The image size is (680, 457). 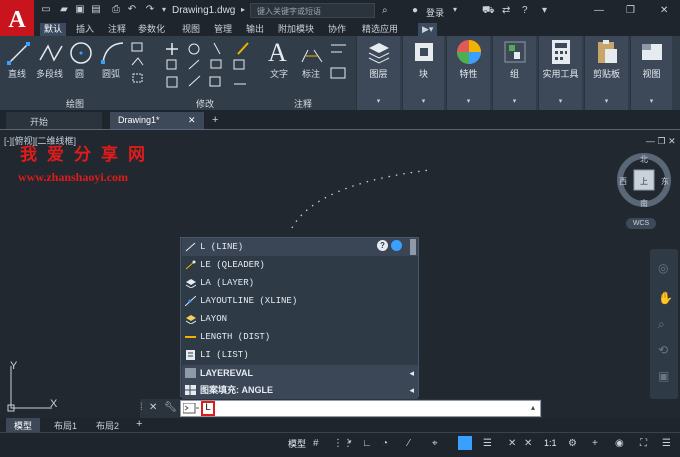 I want to click on minimize-icon: —, so click(x=599, y=10).